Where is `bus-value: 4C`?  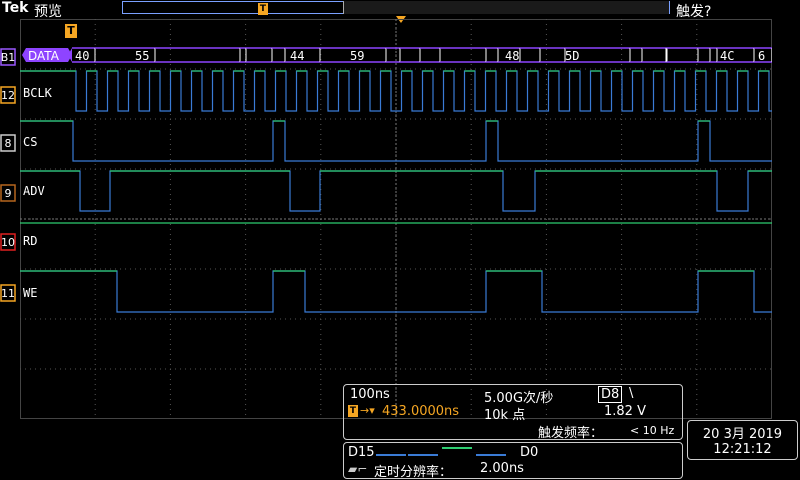
bus-value: 4C is located at coordinates (727, 56).